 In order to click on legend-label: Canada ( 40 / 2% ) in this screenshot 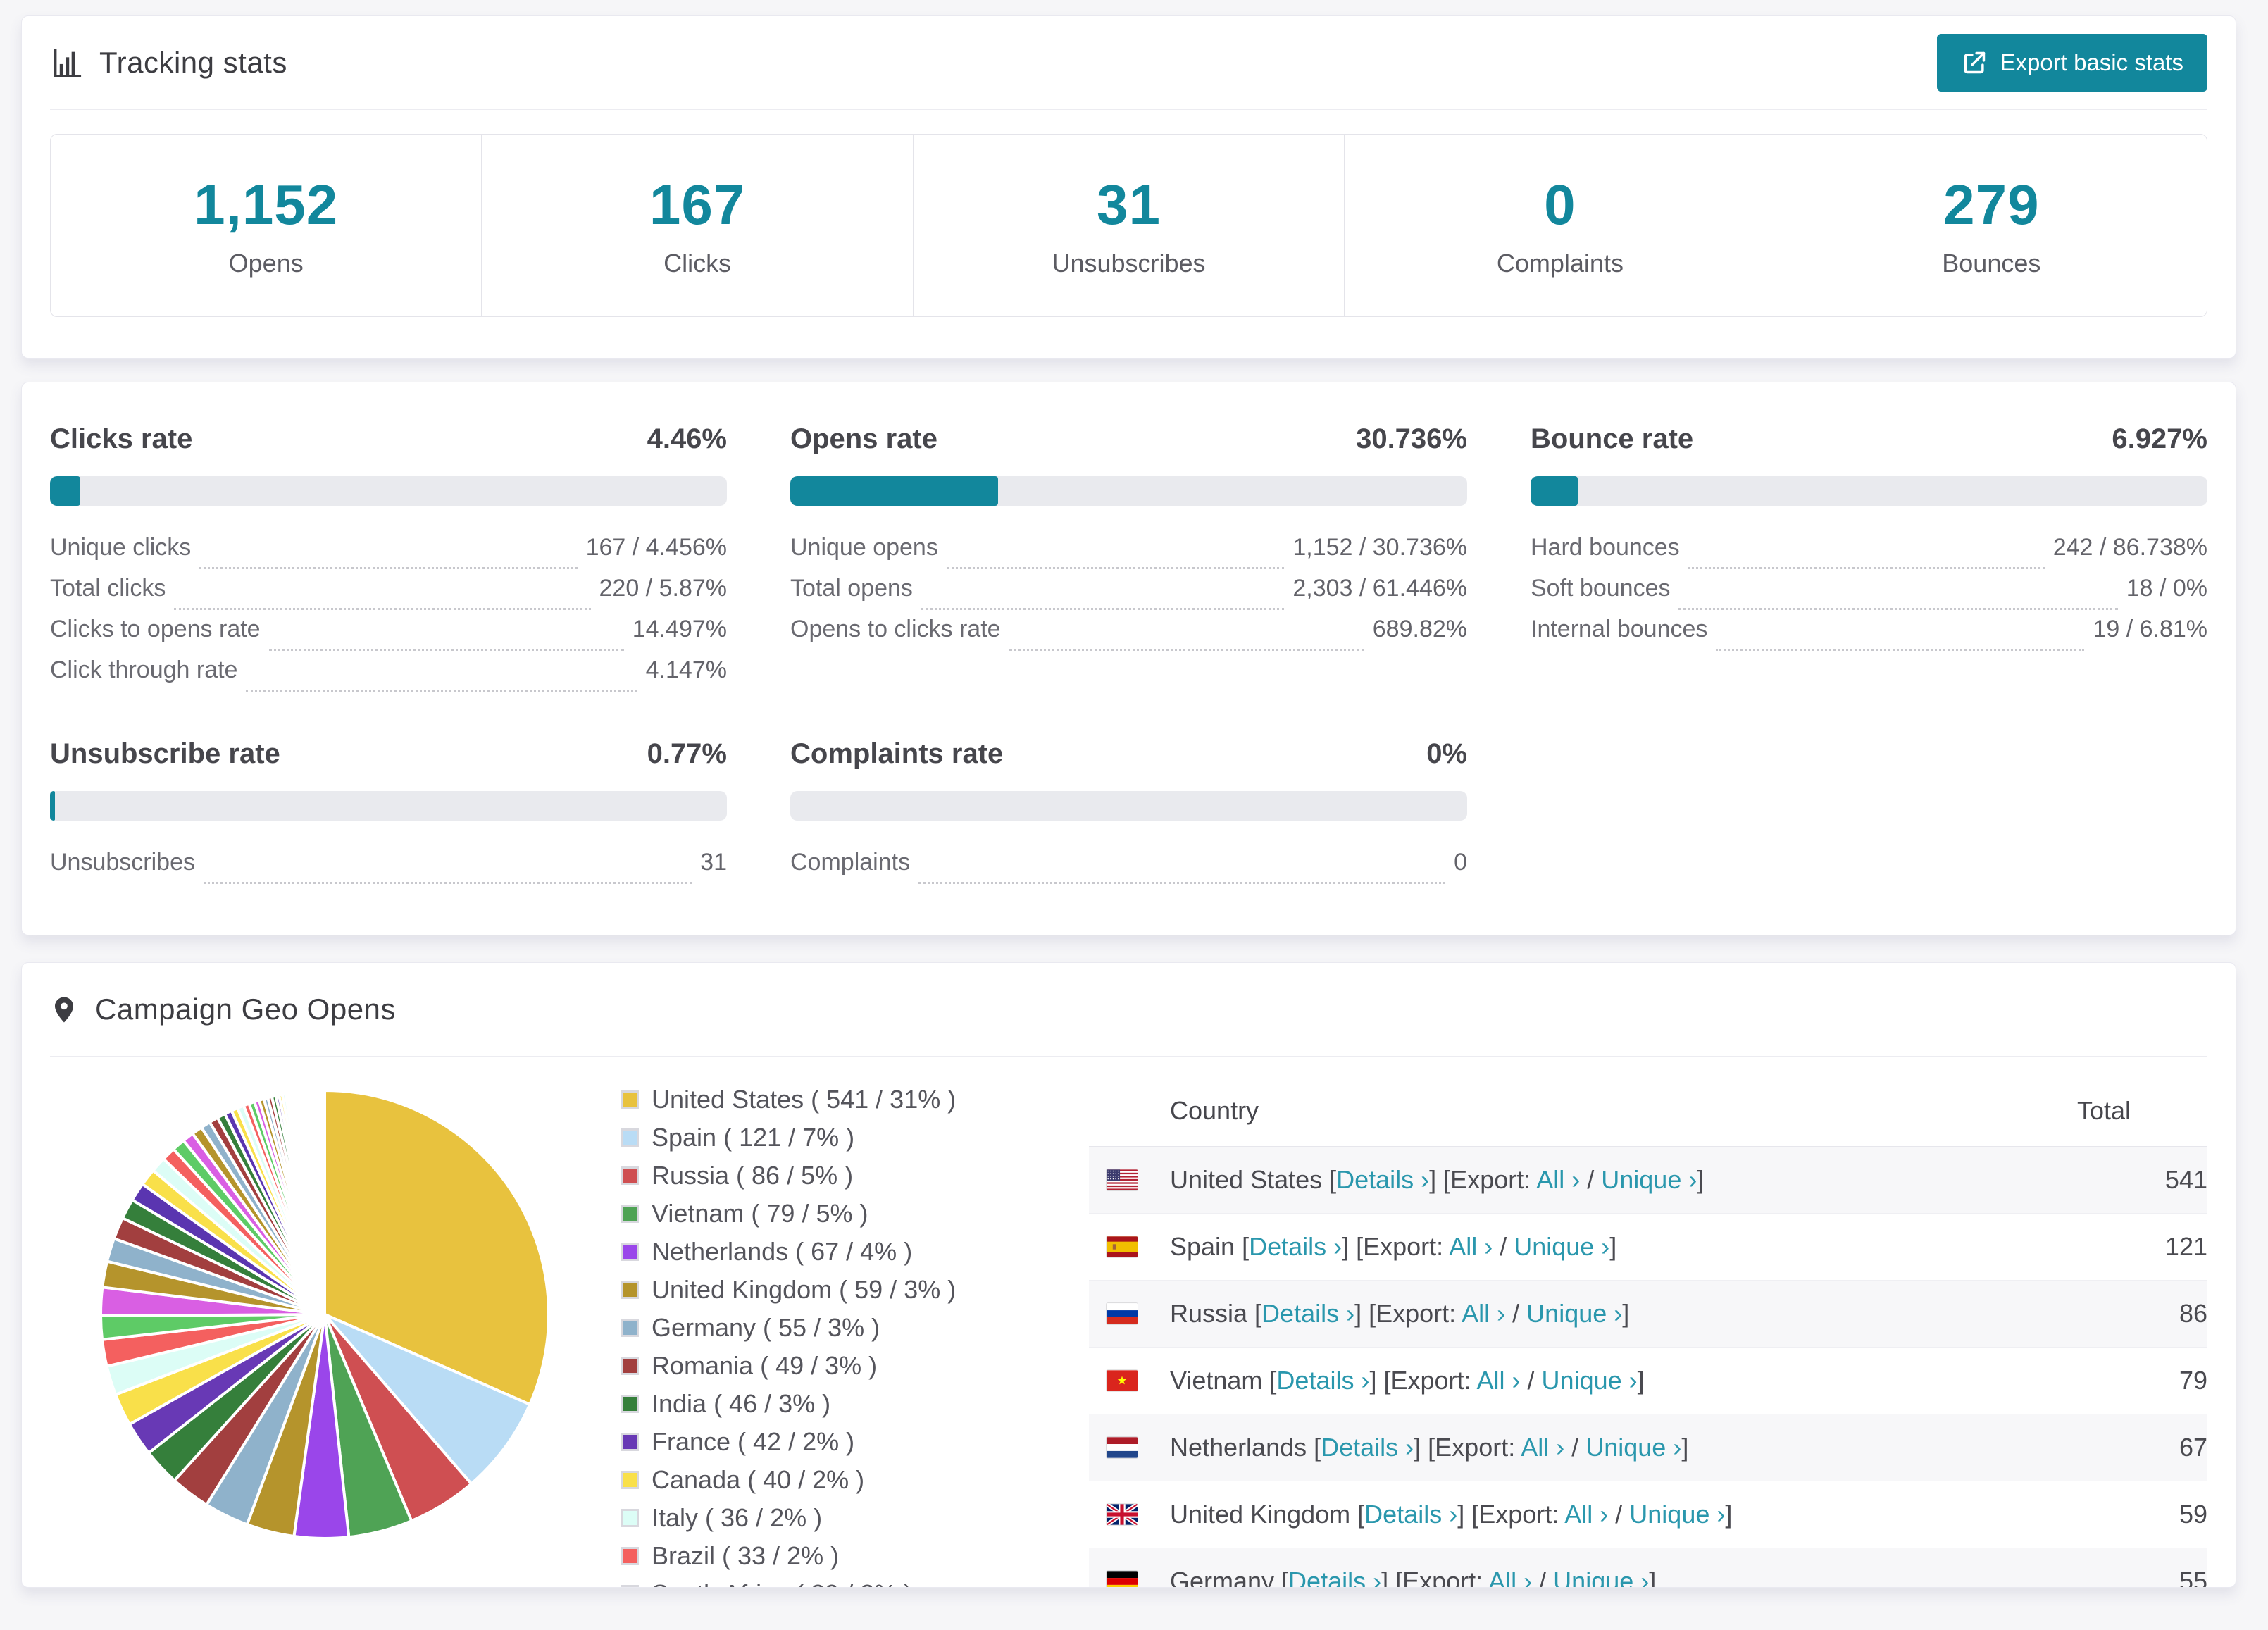, I will do `click(758, 1480)`.